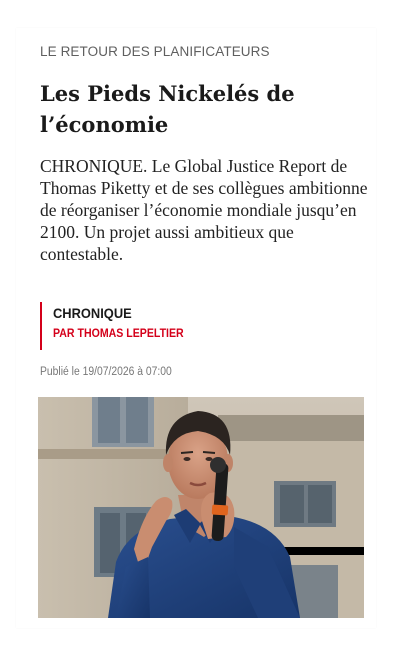 Image resolution: width=405 pixels, height=670 pixels. What do you see at coordinates (106, 372) in the screenshot?
I see `publication-date: Publié le 19/07/2026 à 07:00` at bounding box center [106, 372].